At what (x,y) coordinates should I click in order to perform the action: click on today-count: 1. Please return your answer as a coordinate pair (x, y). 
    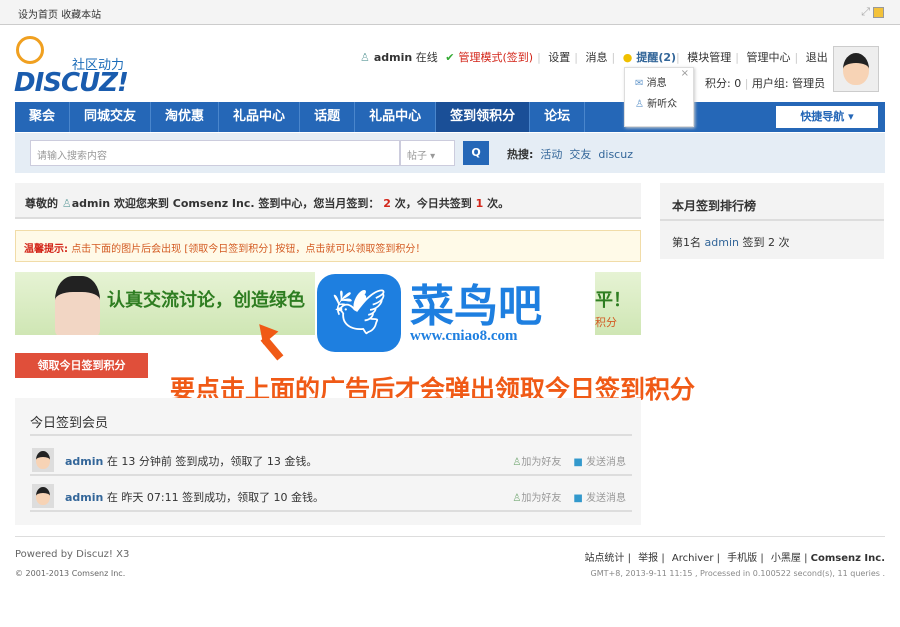
    Looking at the image, I should click on (479, 203).